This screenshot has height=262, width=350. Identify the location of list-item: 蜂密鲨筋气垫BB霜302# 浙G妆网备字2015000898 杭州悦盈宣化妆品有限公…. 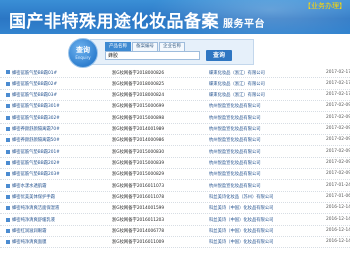
(175, 118).